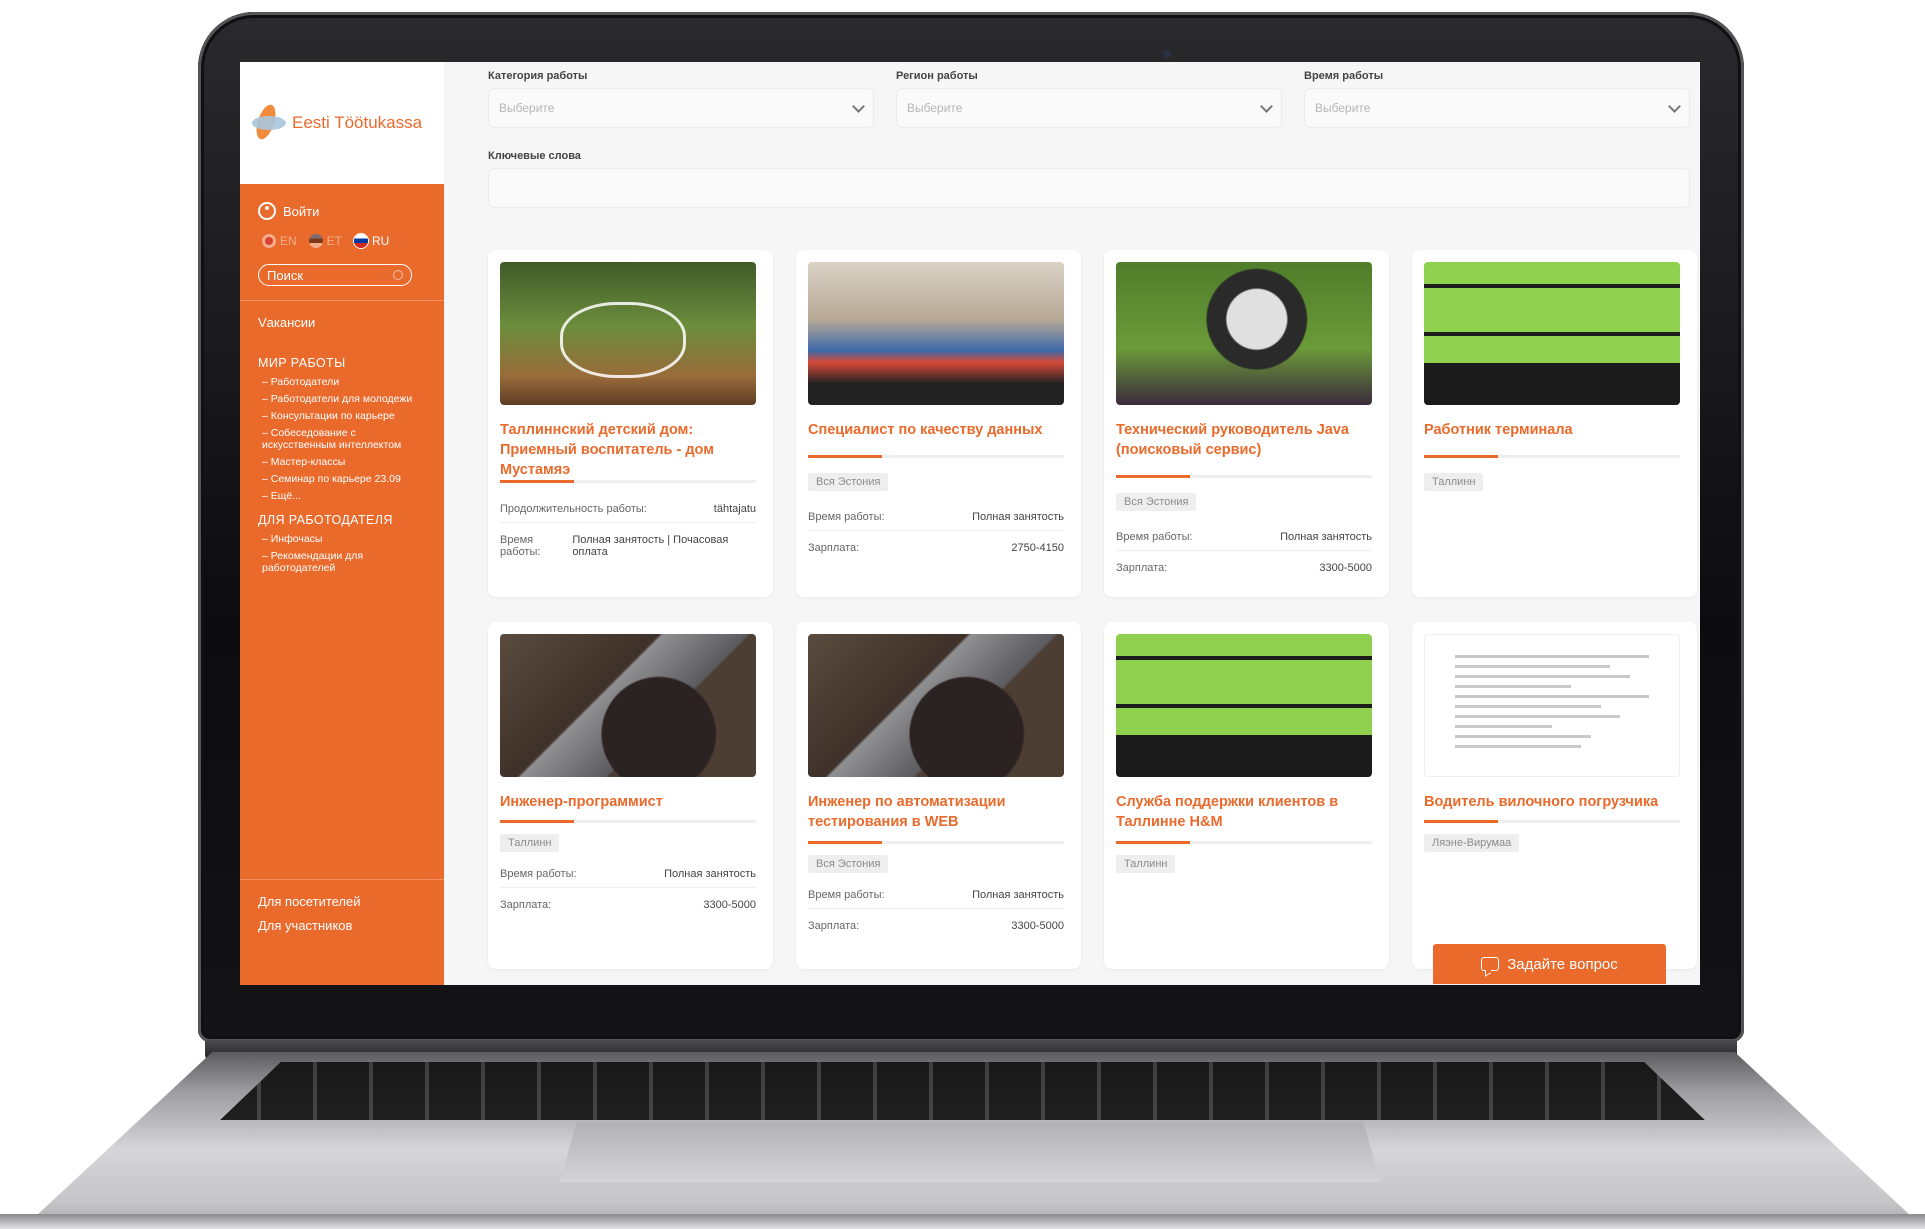 Image resolution: width=1925 pixels, height=1229 pixels. I want to click on info-value: Полная занятость | Почасовая оплата, so click(650, 546).